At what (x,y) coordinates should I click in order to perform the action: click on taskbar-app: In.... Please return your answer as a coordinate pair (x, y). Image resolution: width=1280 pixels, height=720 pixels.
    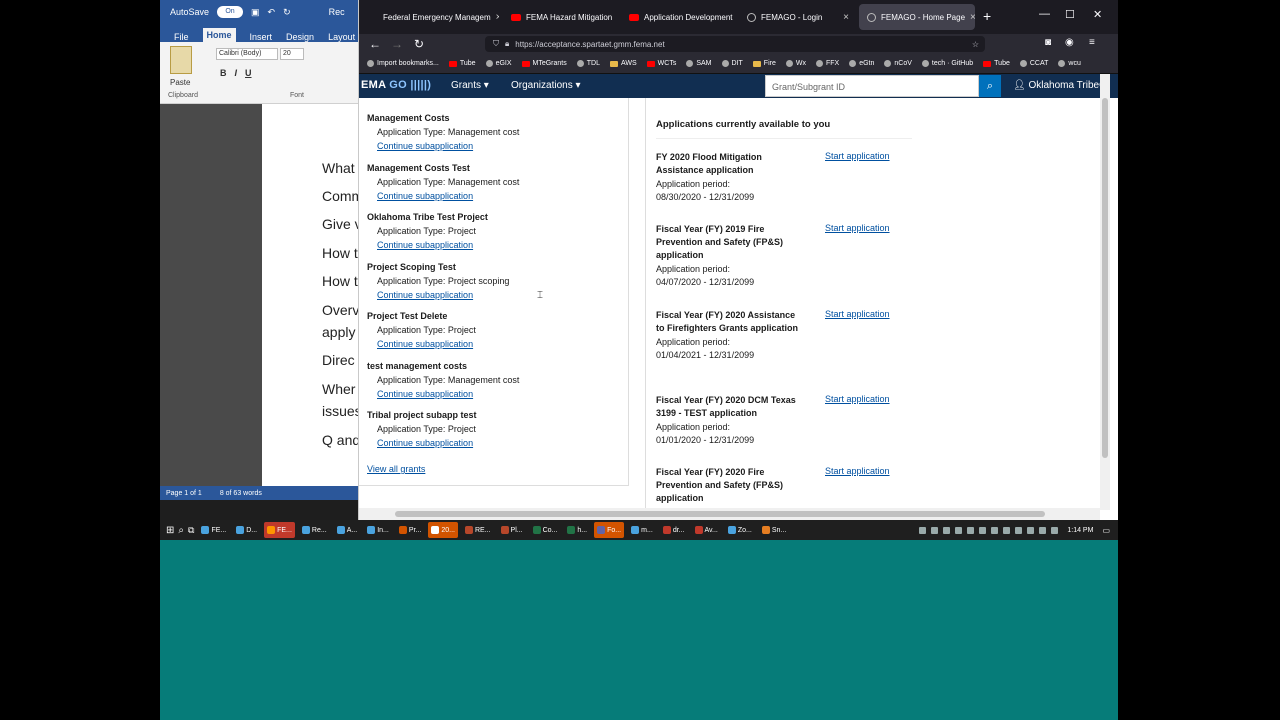
    Looking at the image, I should click on (378, 530).